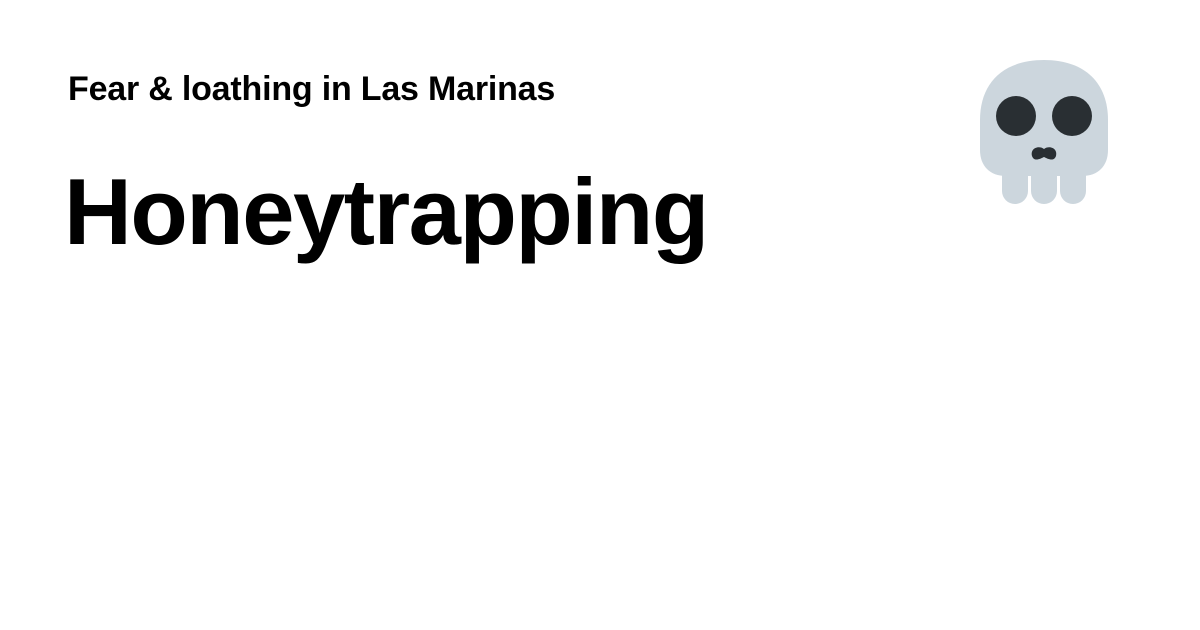 The image size is (1200, 630). Describe the element at coordinates (1044, 133) in the screenshot. I see `skull-icon` at that location.